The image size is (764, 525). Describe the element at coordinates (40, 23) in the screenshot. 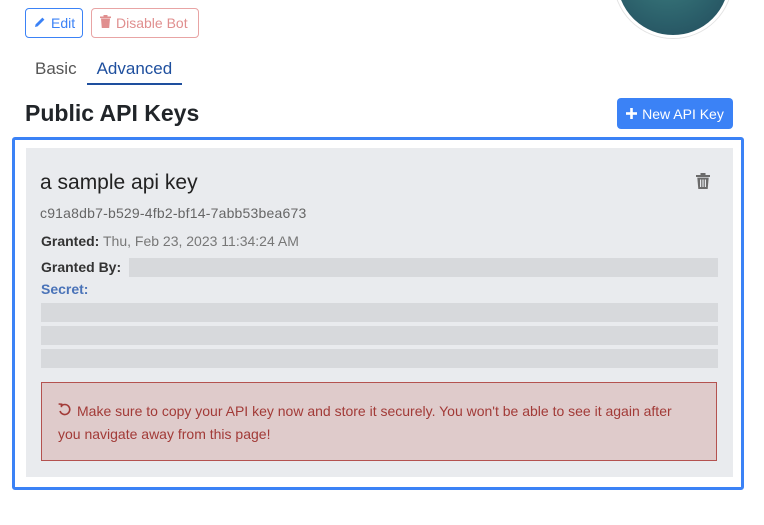

I see `pencil-icon` at that location.